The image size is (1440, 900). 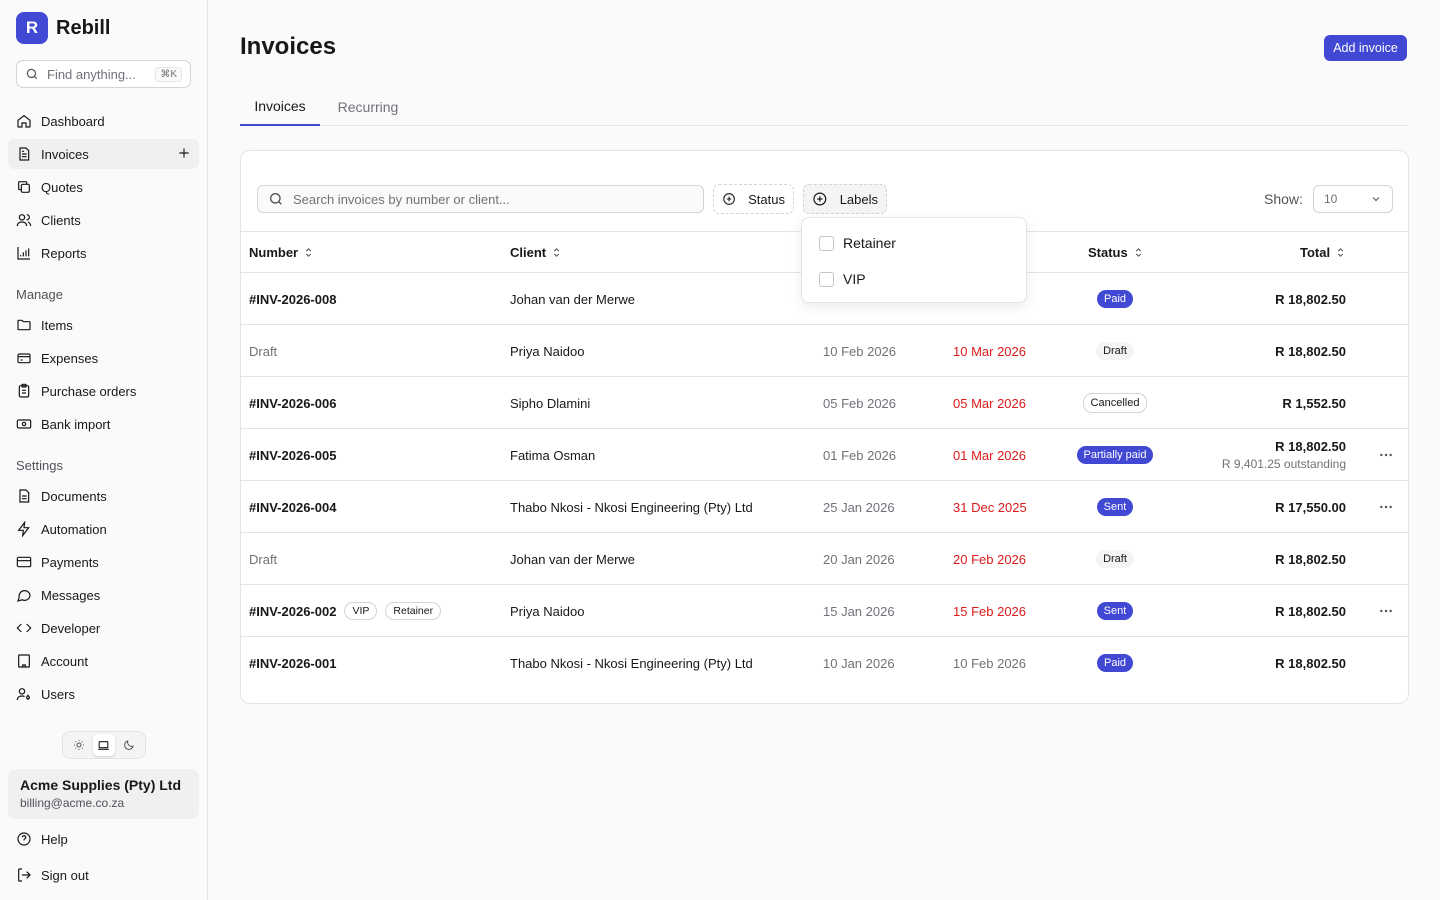 I want to click on labels-filter-button: Labels, so click(x=845, y=199).